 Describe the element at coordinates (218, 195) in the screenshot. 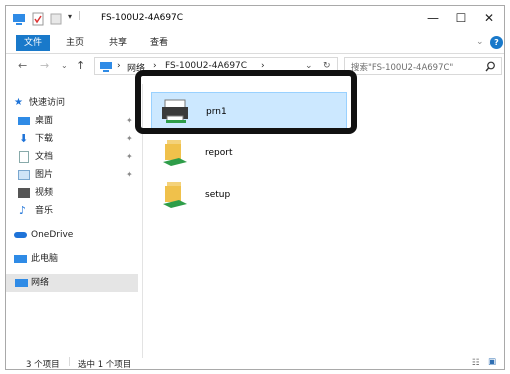

I see `item-label: setup` at that location.